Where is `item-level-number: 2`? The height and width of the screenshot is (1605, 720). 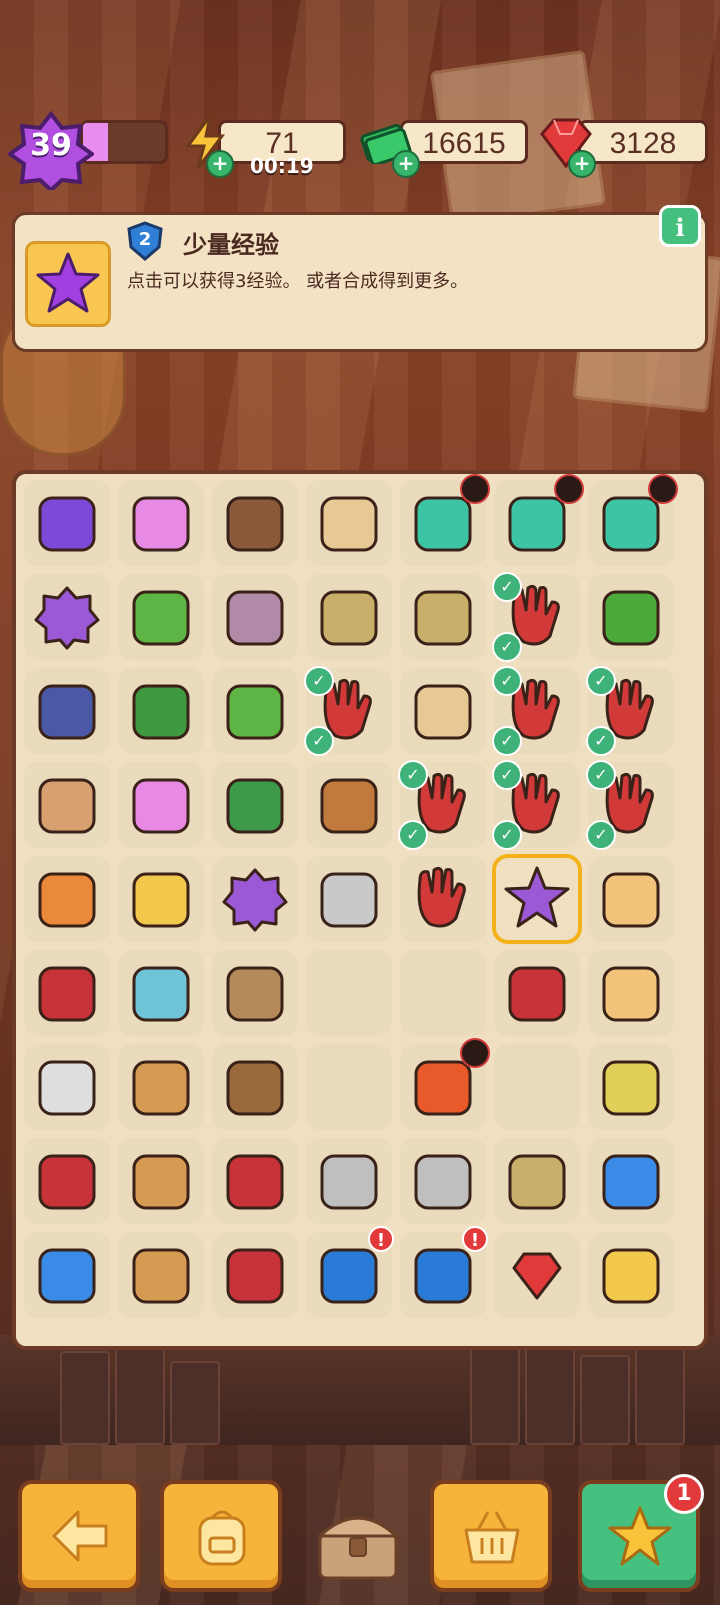
item-level-number: 2 is located at coordinates (145, 239).